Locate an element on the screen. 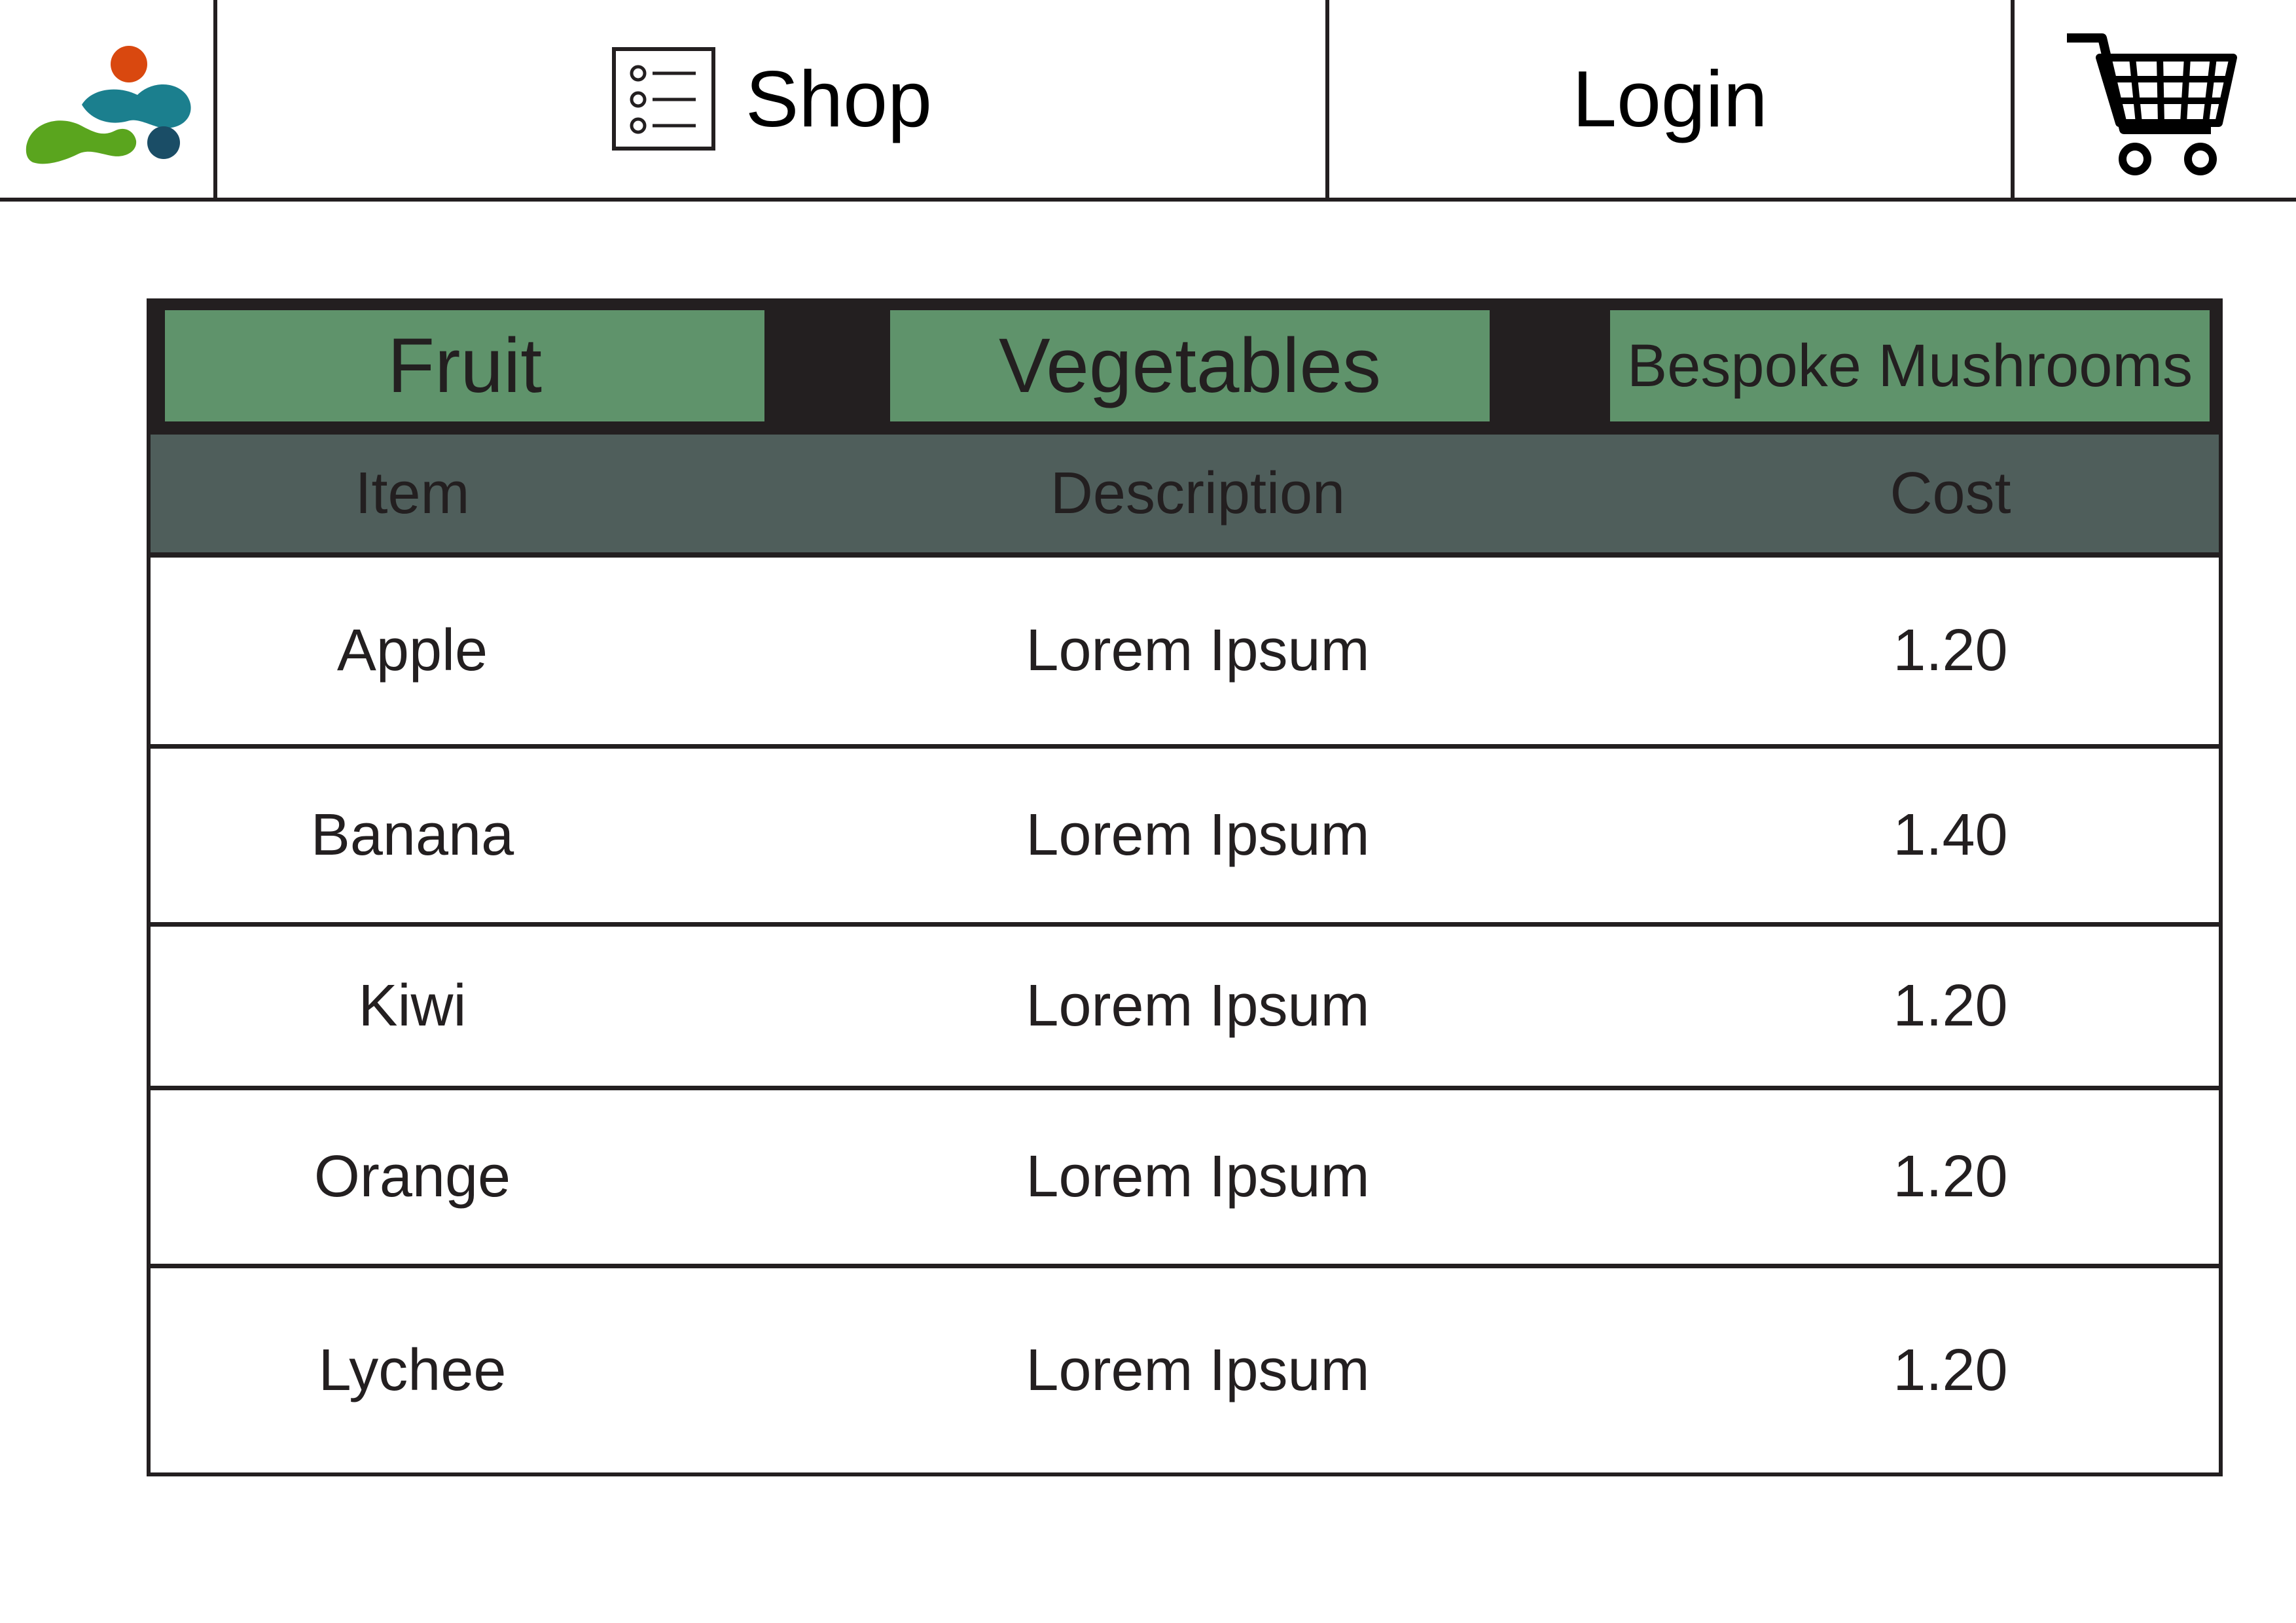 This screenshot has width=2296, height=1623. row-item: Banana is located at coordinates (412, 835).